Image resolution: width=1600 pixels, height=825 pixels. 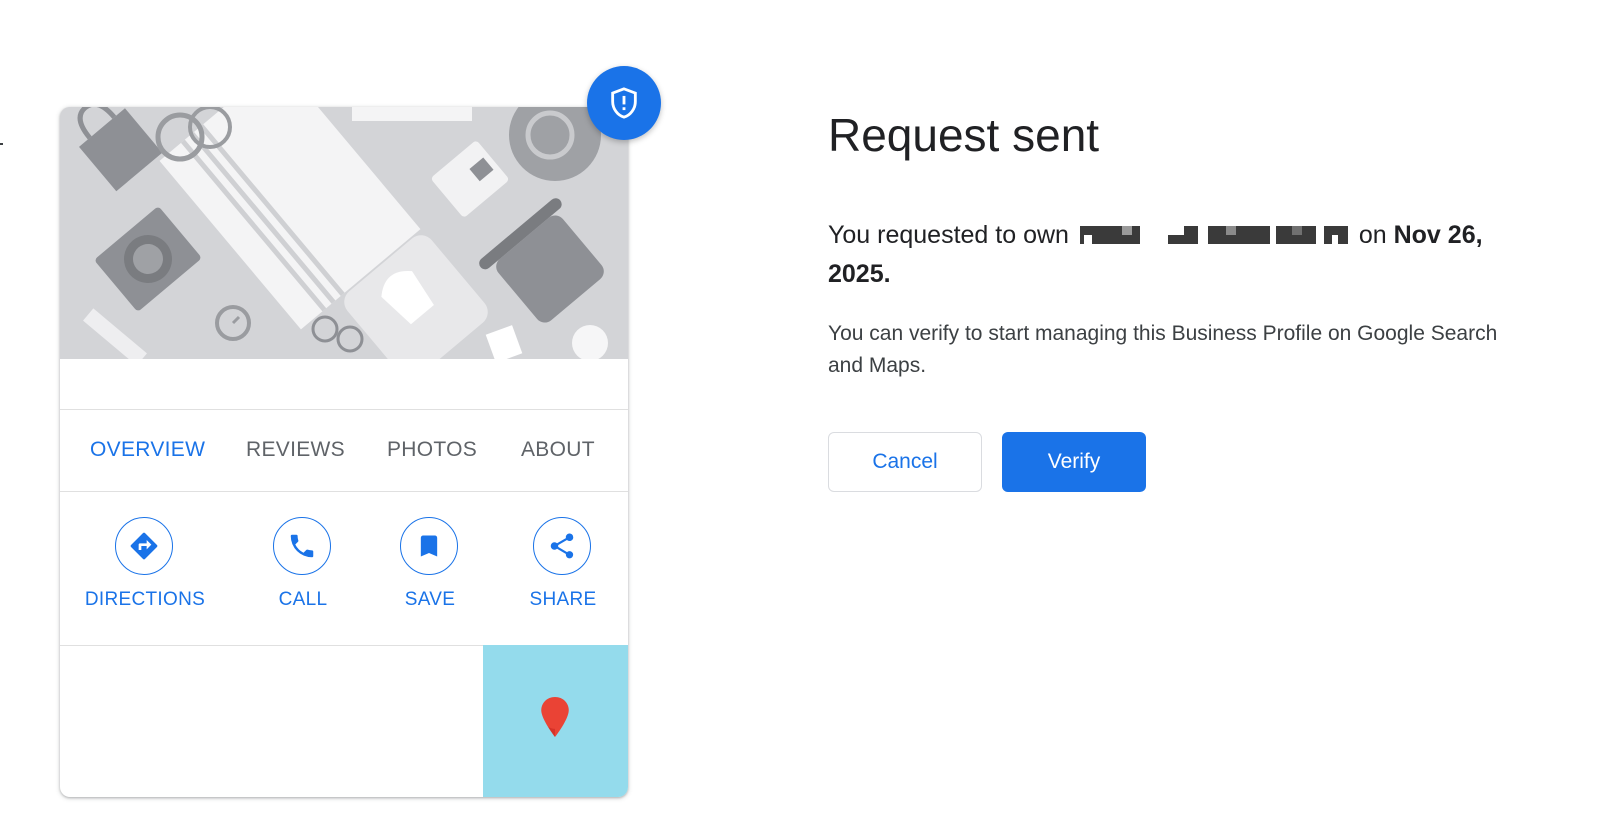 I want to click on map-tile, so click(x=555, y=721).